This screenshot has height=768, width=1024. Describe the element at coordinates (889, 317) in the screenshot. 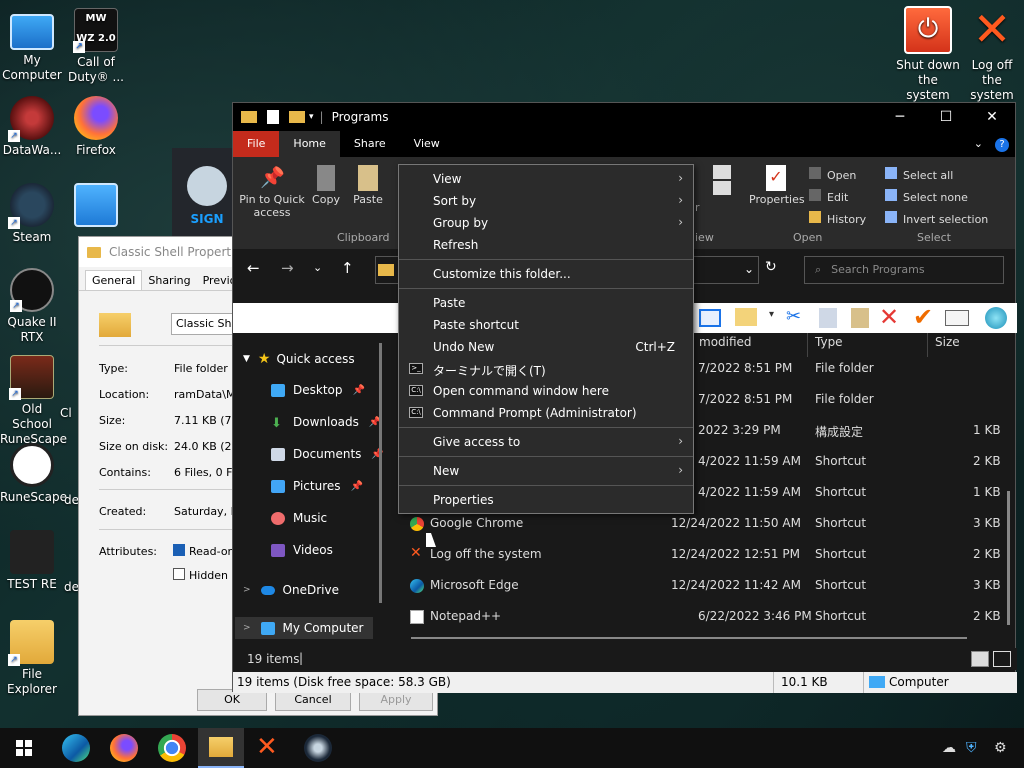

I see `delete-icon: ✕` at that location.